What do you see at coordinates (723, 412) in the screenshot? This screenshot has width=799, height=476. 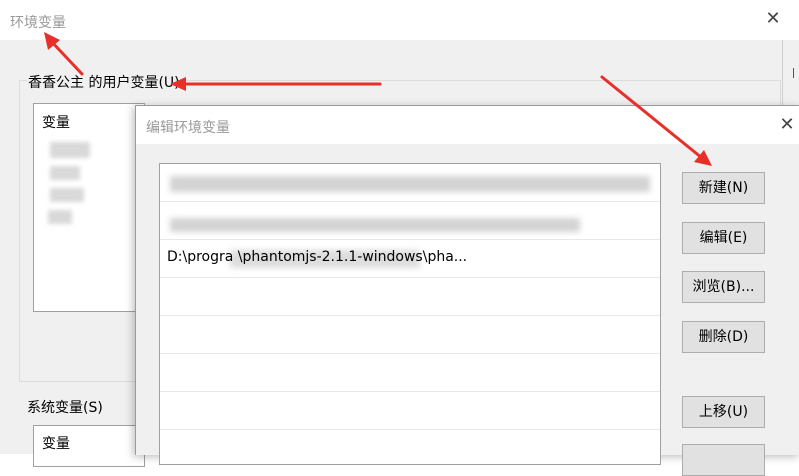 I see `move-up-button: 上移(U)` at bounding box center [723, 412].